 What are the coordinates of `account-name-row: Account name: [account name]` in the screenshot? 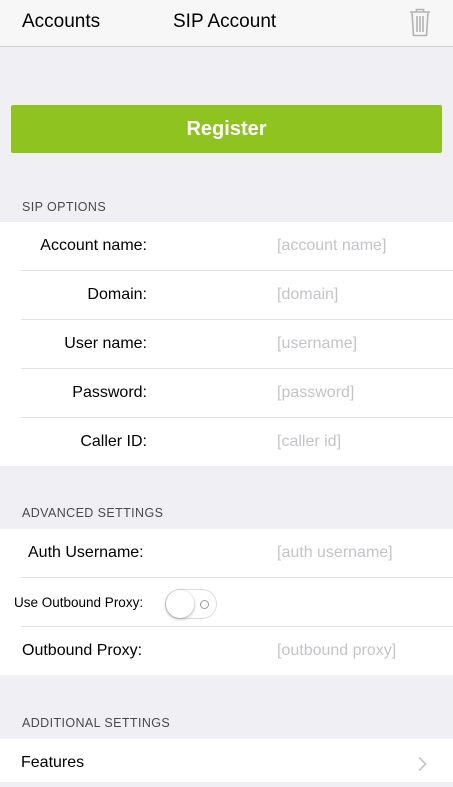 It's located at (237, 246).